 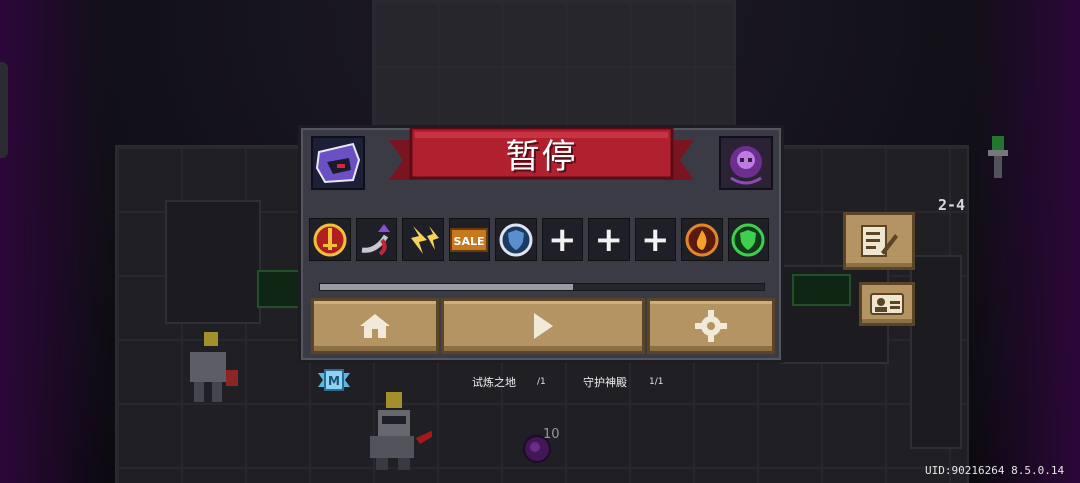 I want to click on home-button, so click(x=375, y=326).